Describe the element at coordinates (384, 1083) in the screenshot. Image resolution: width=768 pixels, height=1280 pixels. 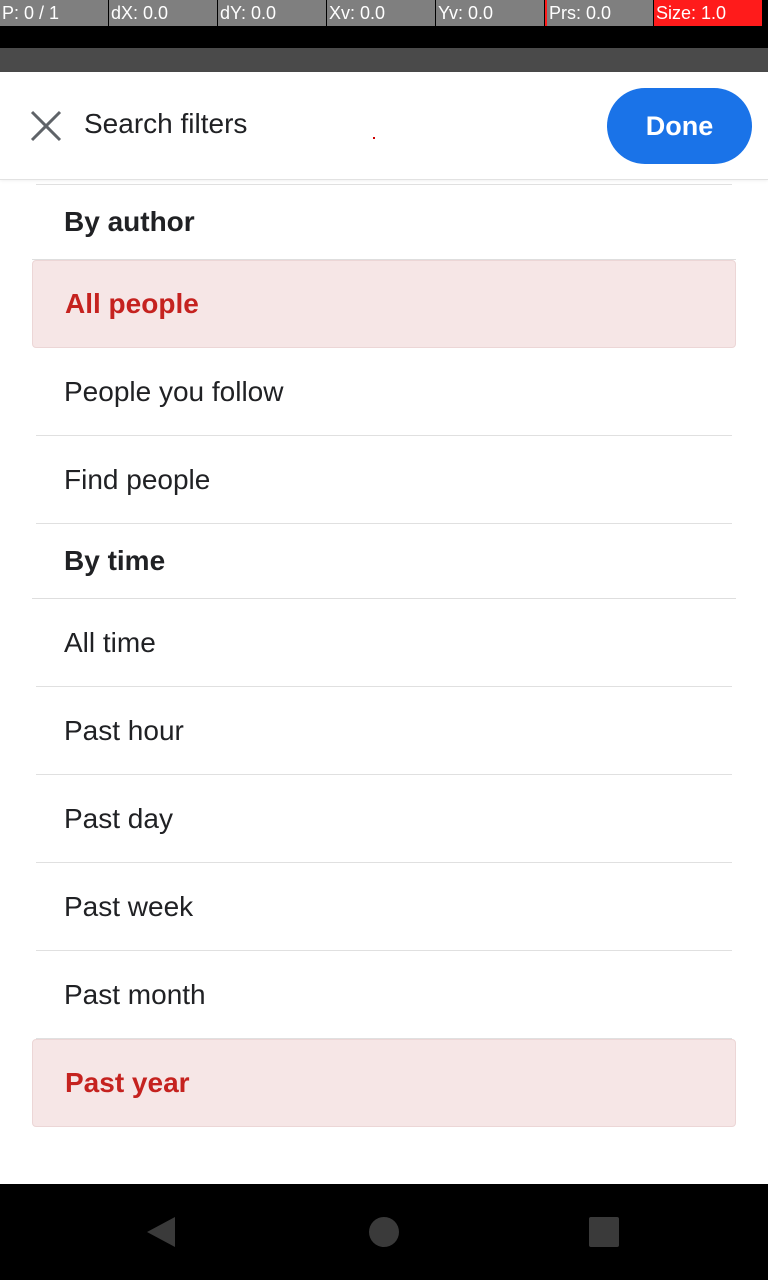
I see `filter-option-past-year: Past year` at that location.